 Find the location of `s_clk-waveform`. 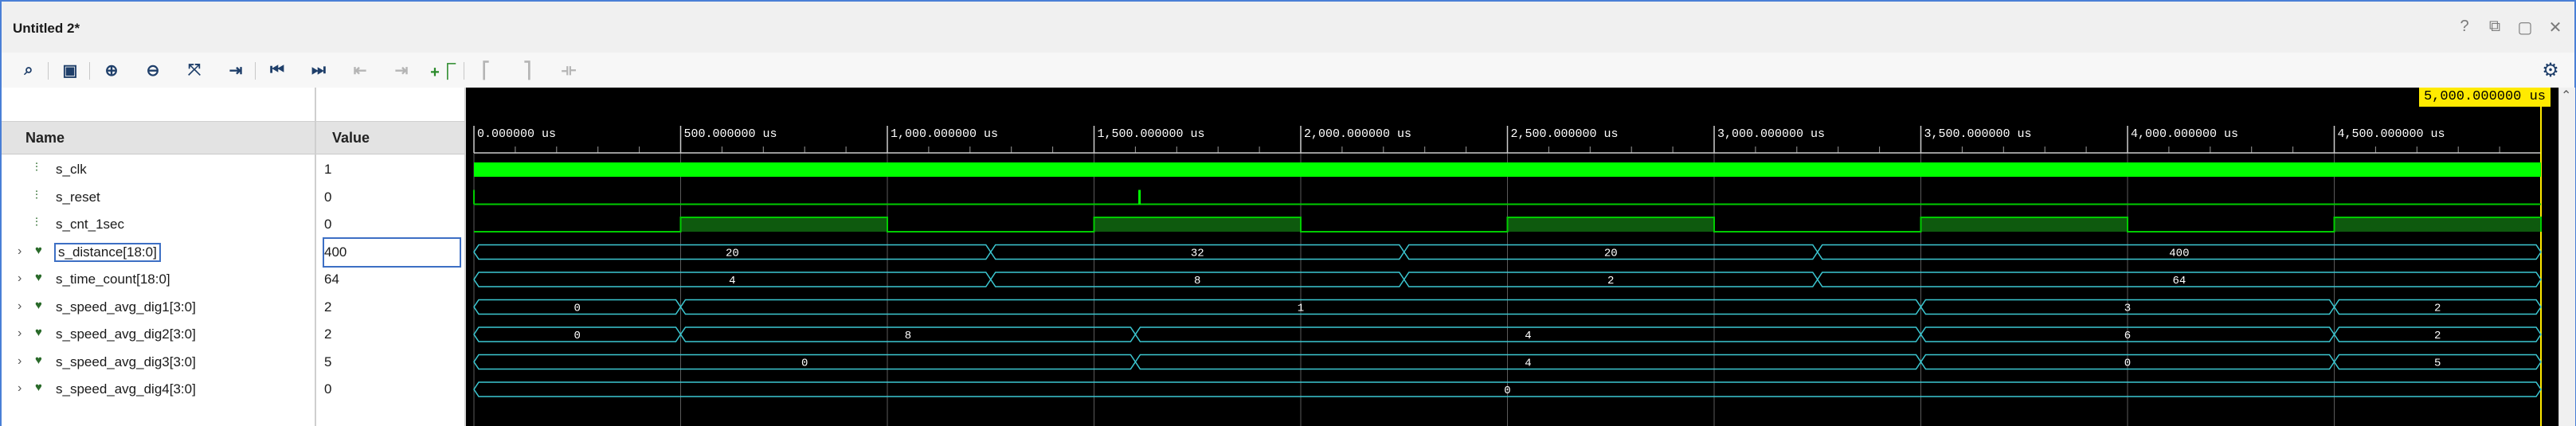

s_clk-waveform is located at coordinates (1507, 169).